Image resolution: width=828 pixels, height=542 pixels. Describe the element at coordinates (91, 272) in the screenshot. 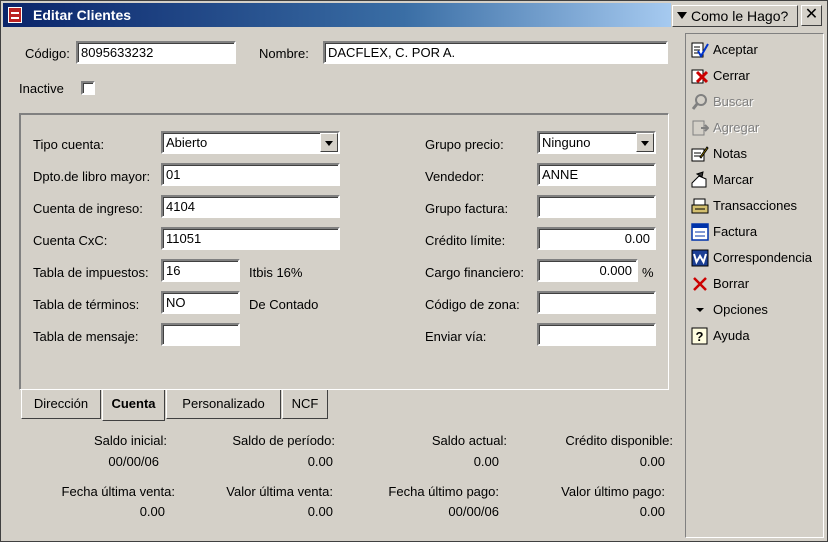

I see `tabla-impuestos-label: Tabla de impuestos:` at that location.